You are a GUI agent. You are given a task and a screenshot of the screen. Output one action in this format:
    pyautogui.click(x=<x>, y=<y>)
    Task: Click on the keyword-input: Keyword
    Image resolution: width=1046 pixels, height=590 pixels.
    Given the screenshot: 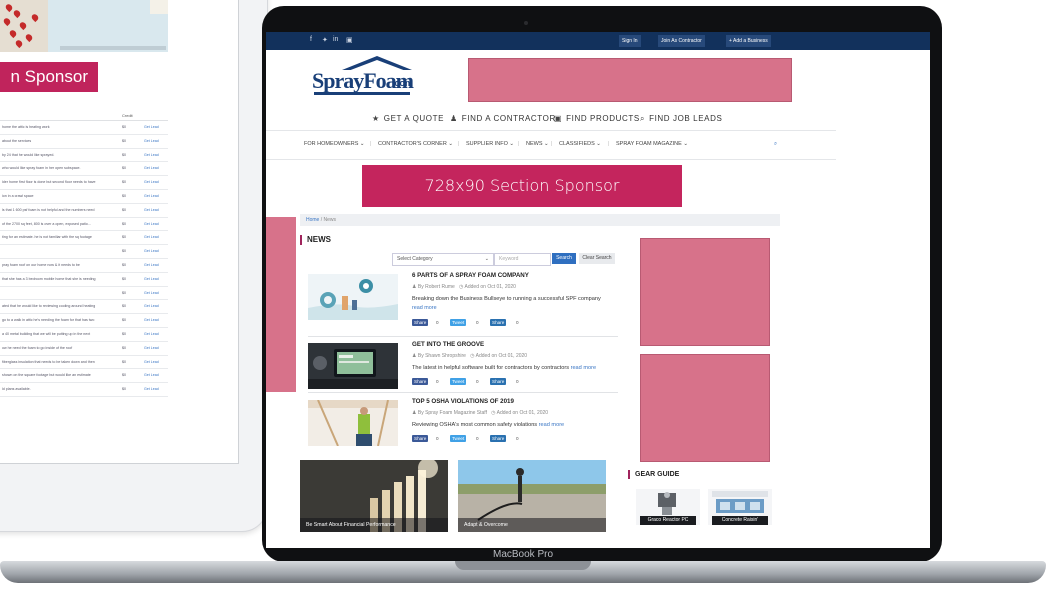 What is the action you would take?
    pyautogui.click(x=522, y=259)
    